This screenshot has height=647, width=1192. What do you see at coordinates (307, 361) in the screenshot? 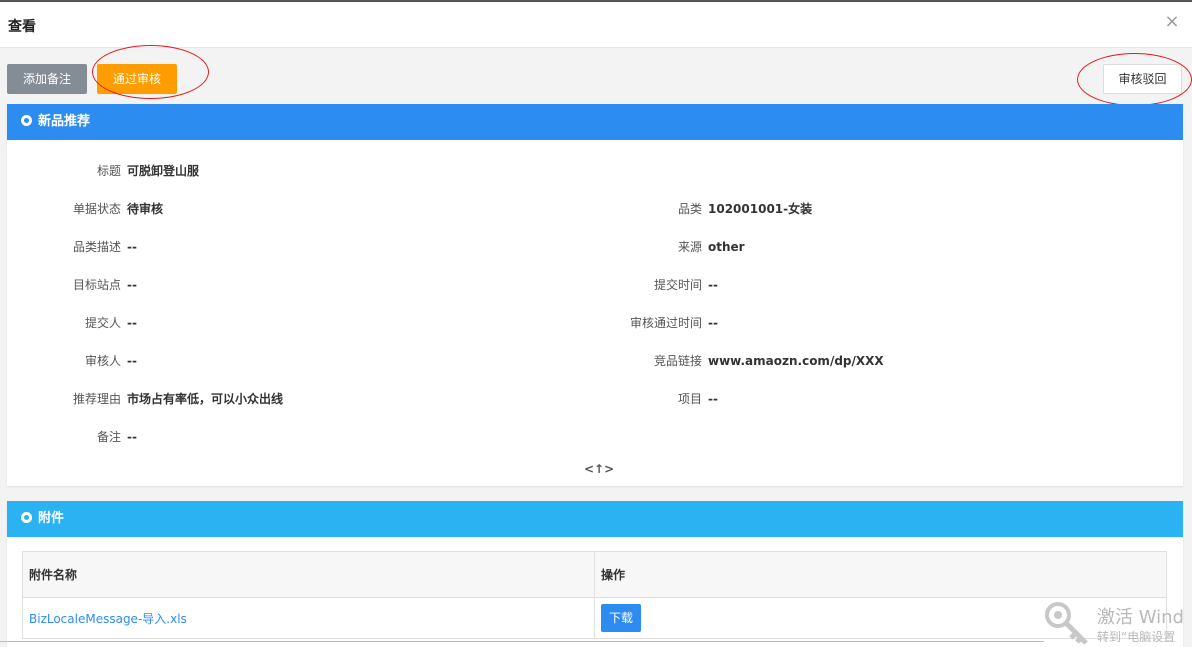
I see `field-reviewer: 审核人 --` at bounding box center [307, 361].